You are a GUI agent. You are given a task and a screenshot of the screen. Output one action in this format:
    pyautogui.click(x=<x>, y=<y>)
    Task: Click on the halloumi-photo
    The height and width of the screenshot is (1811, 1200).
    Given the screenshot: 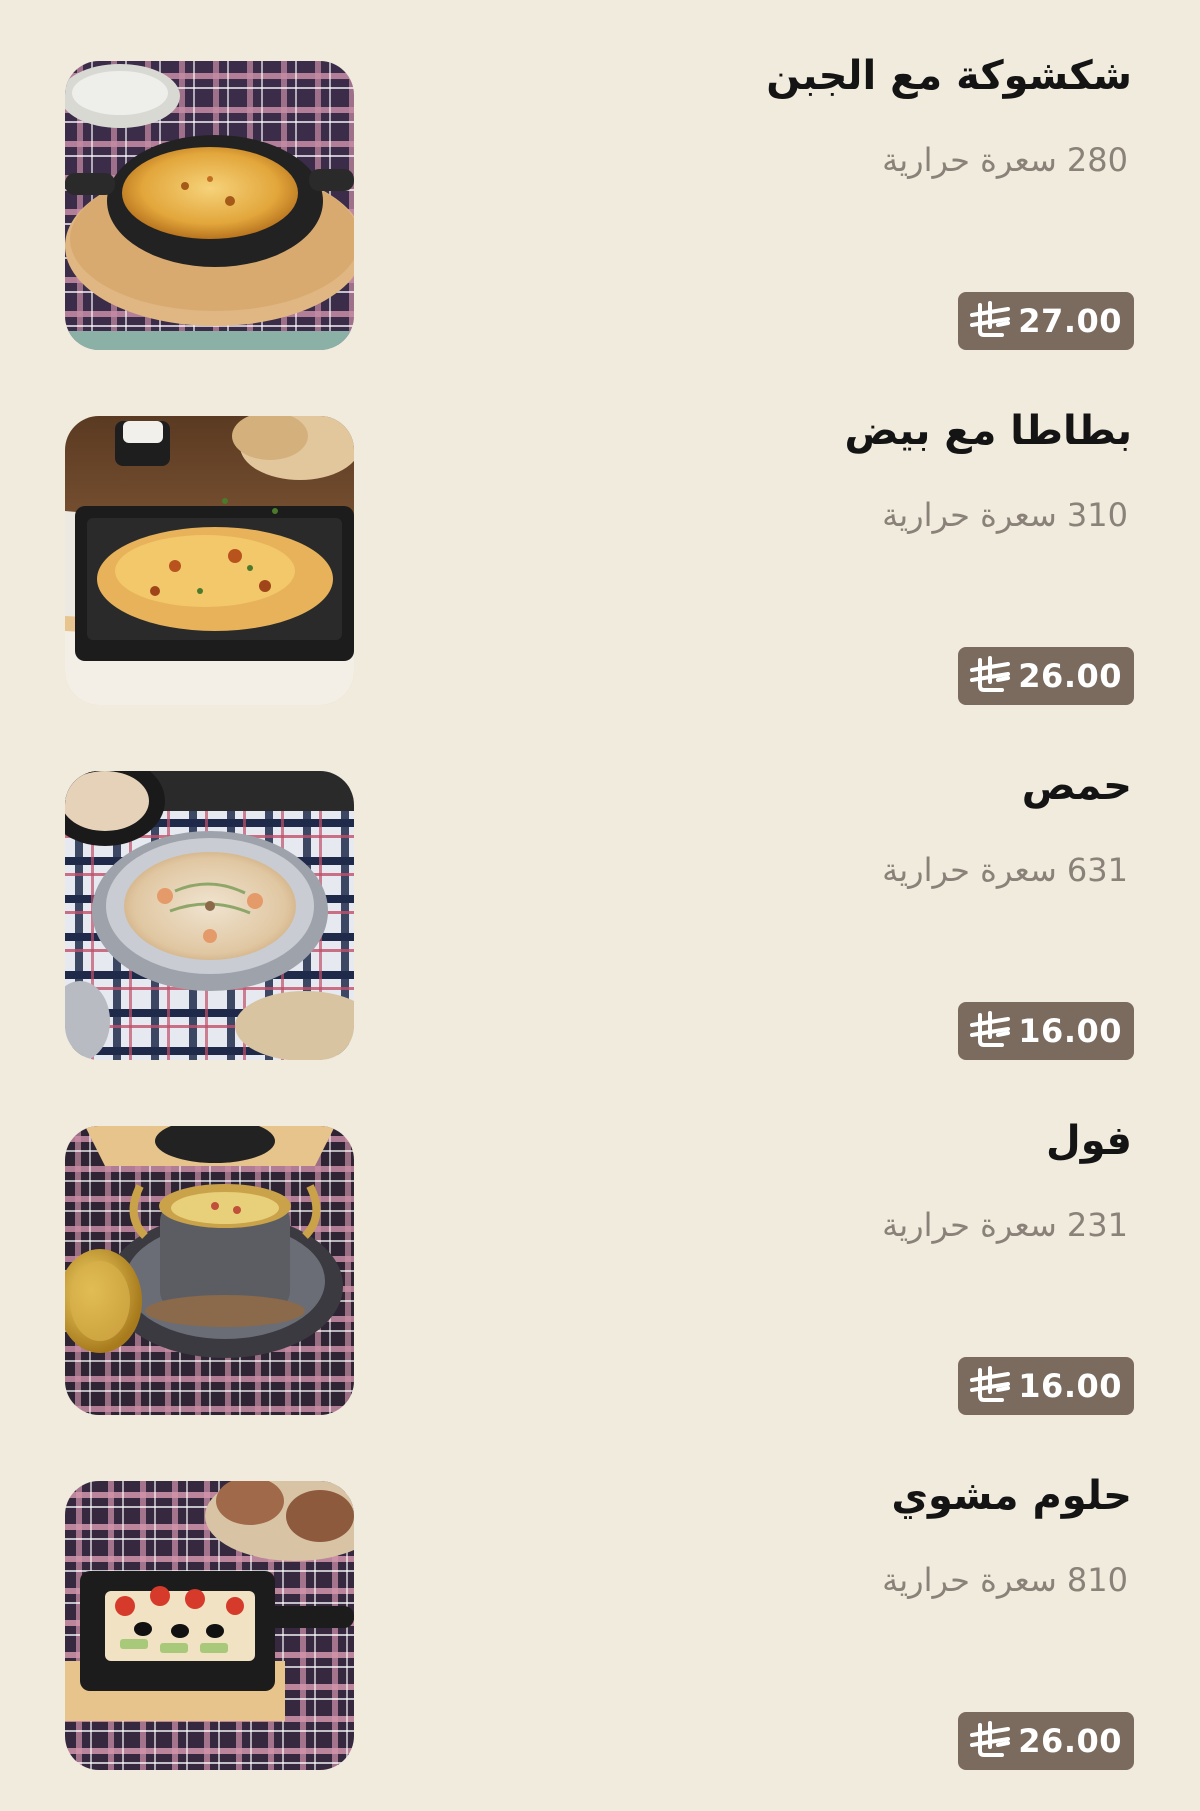 What is the action you would take?
    pyautogui.click(x=209, y=1625)
    